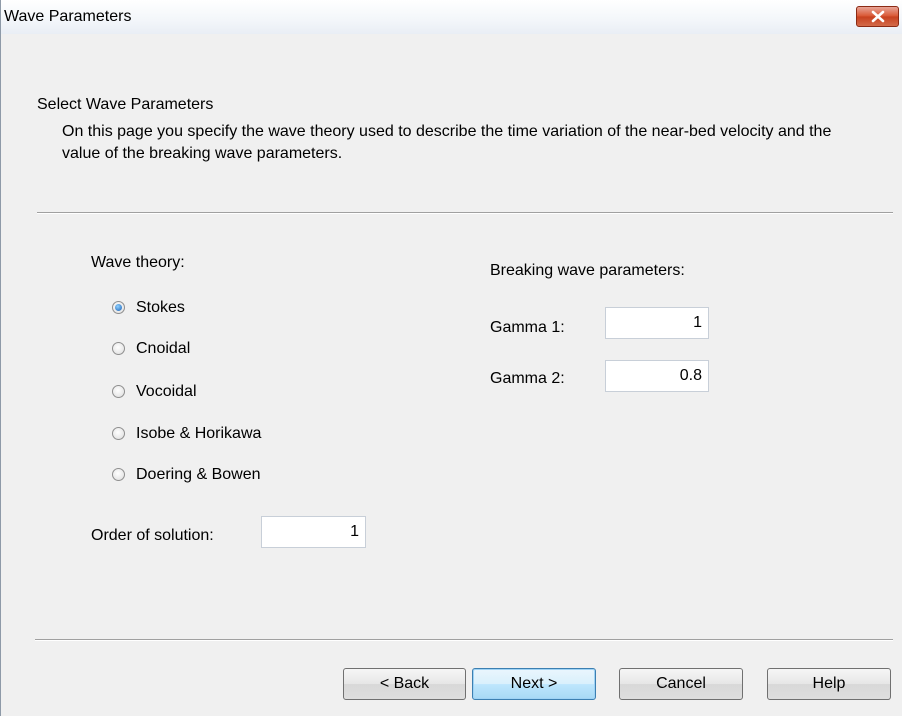  Describe the element at coordinates (464, 640) in the screenshot. I see `footer-separator` at that location.